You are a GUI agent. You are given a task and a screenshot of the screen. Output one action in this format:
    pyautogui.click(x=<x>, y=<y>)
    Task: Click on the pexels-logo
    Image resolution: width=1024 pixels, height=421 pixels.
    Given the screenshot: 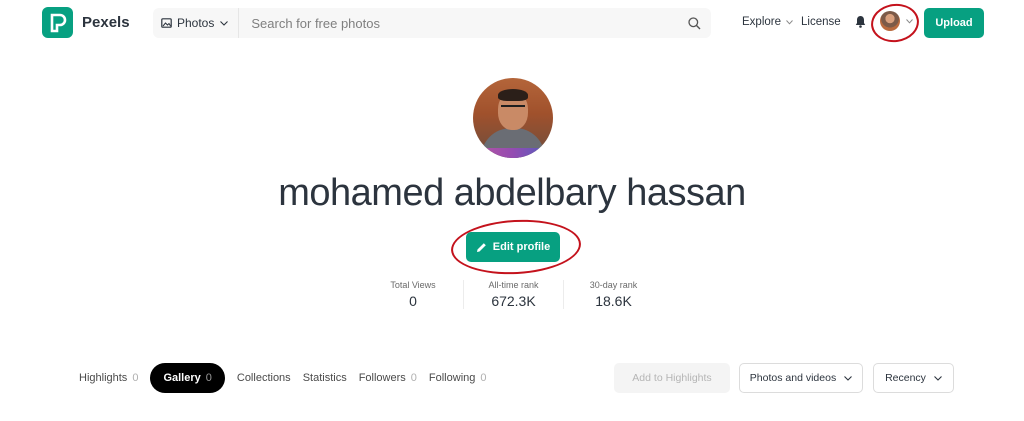 What is the action you would take?
    pyautogui.click(x=57, y=22)
    